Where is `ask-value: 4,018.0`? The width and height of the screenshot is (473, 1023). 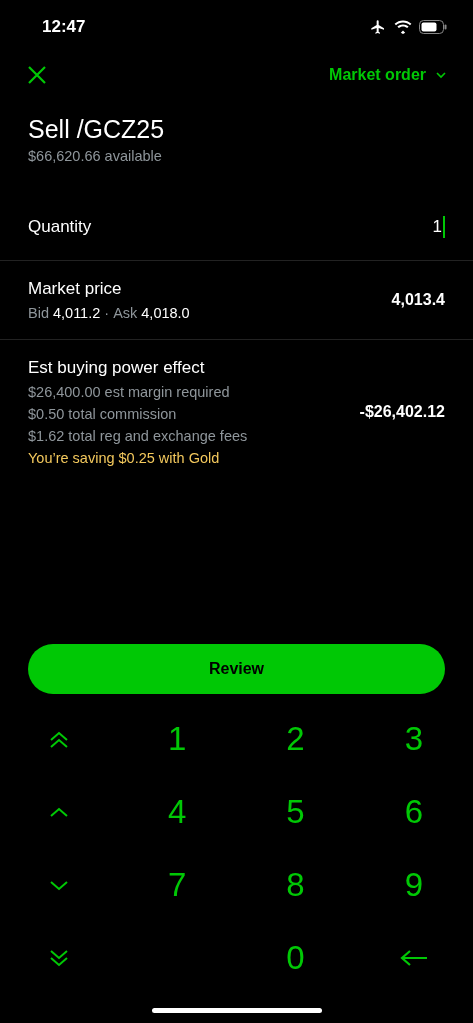
ask-value: 4,018.0 is located at coordinates (165, 313).